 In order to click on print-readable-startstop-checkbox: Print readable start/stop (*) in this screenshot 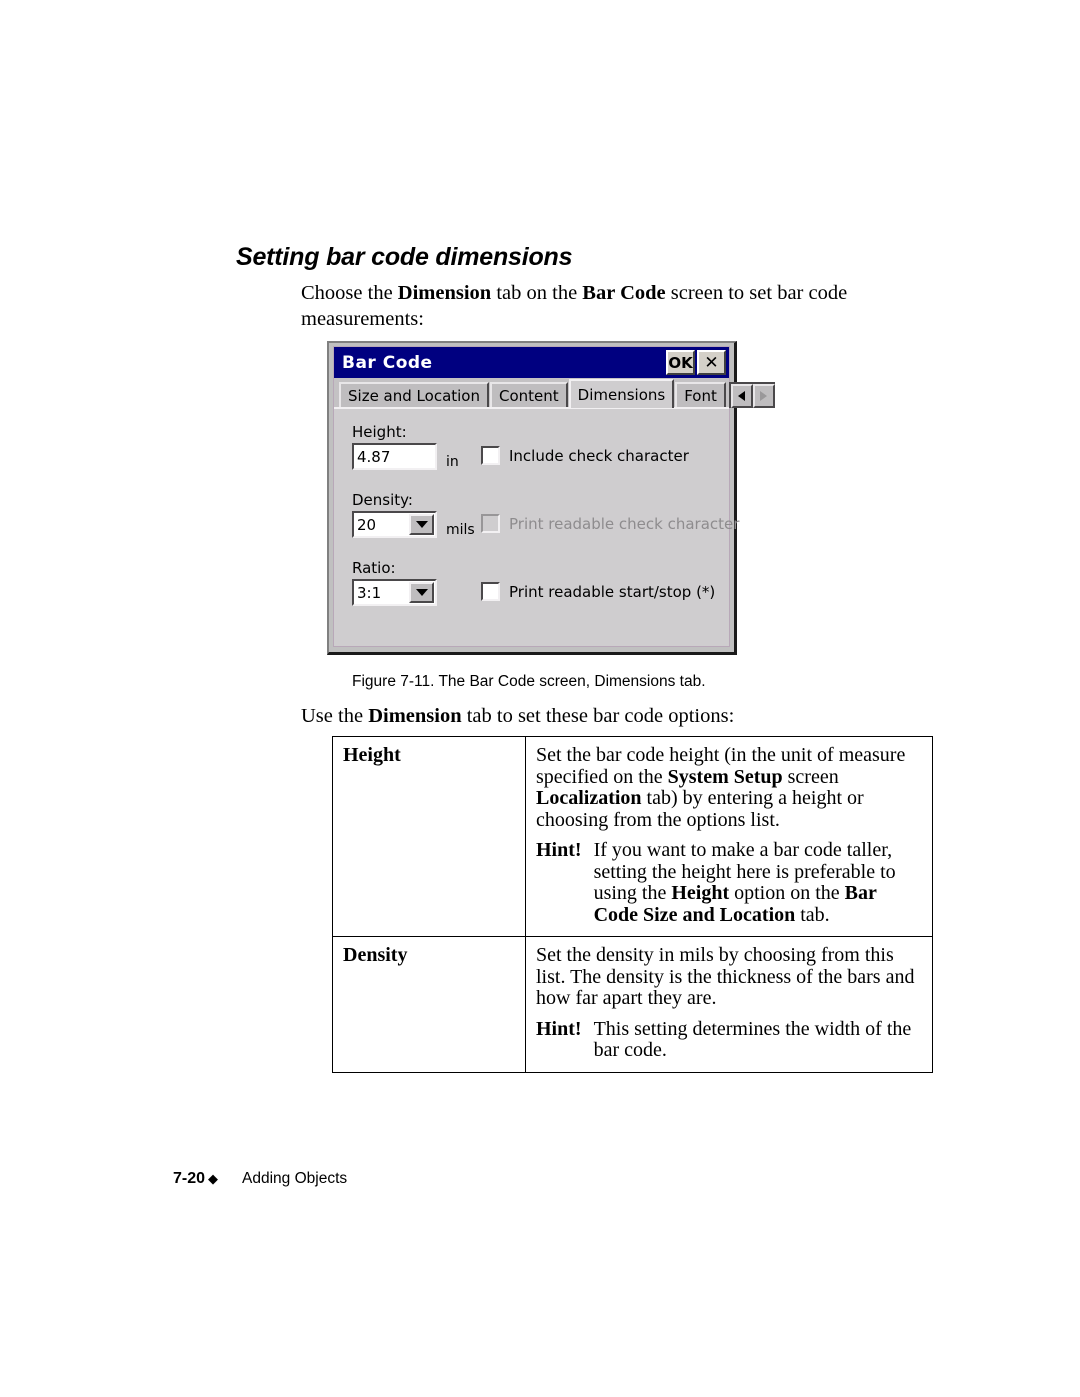, I will do `click(598, 591)`.